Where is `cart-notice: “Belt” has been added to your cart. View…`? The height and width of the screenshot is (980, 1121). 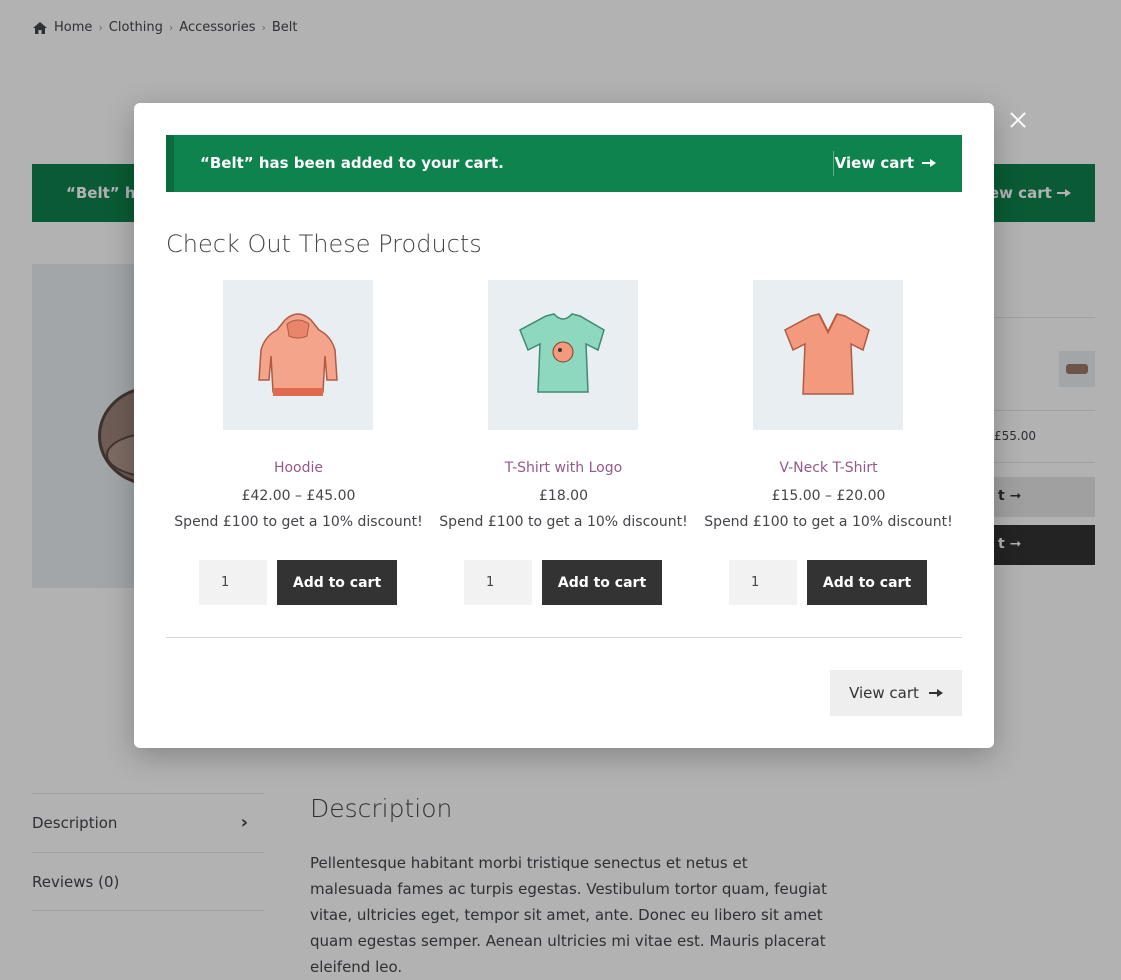
cart-notice: “Belt” has been added to your cart. View… is located at coordinates (564, 163).